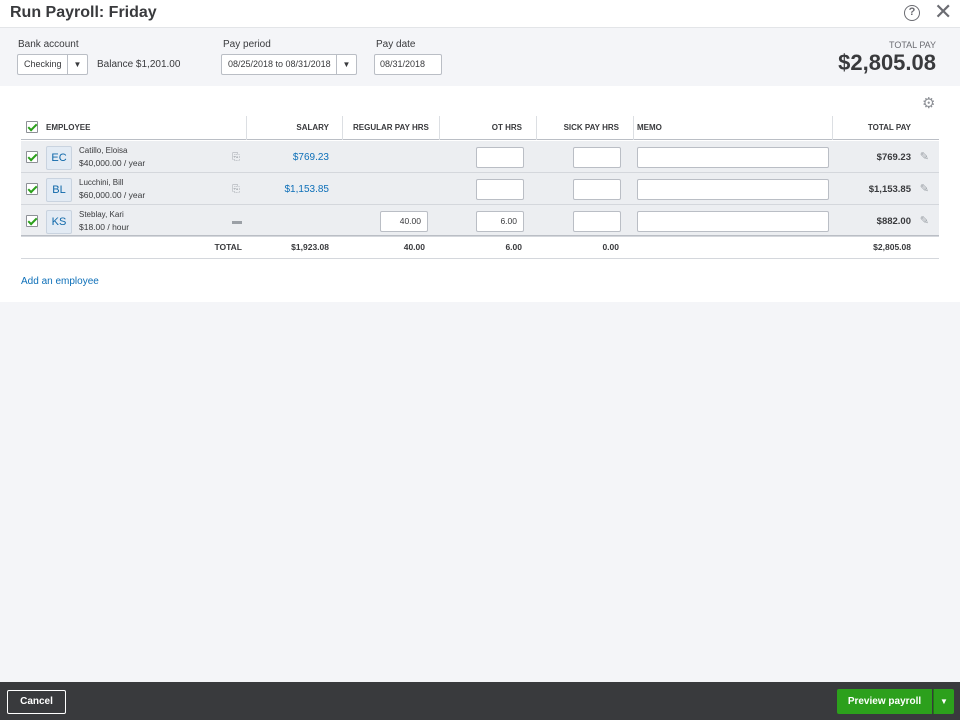 The height and width of the screenshot is (720, 960). Describe the element at coordinates (610, 247) in the screenshot. I see `total-sick-hrs: 0.00` at that location.